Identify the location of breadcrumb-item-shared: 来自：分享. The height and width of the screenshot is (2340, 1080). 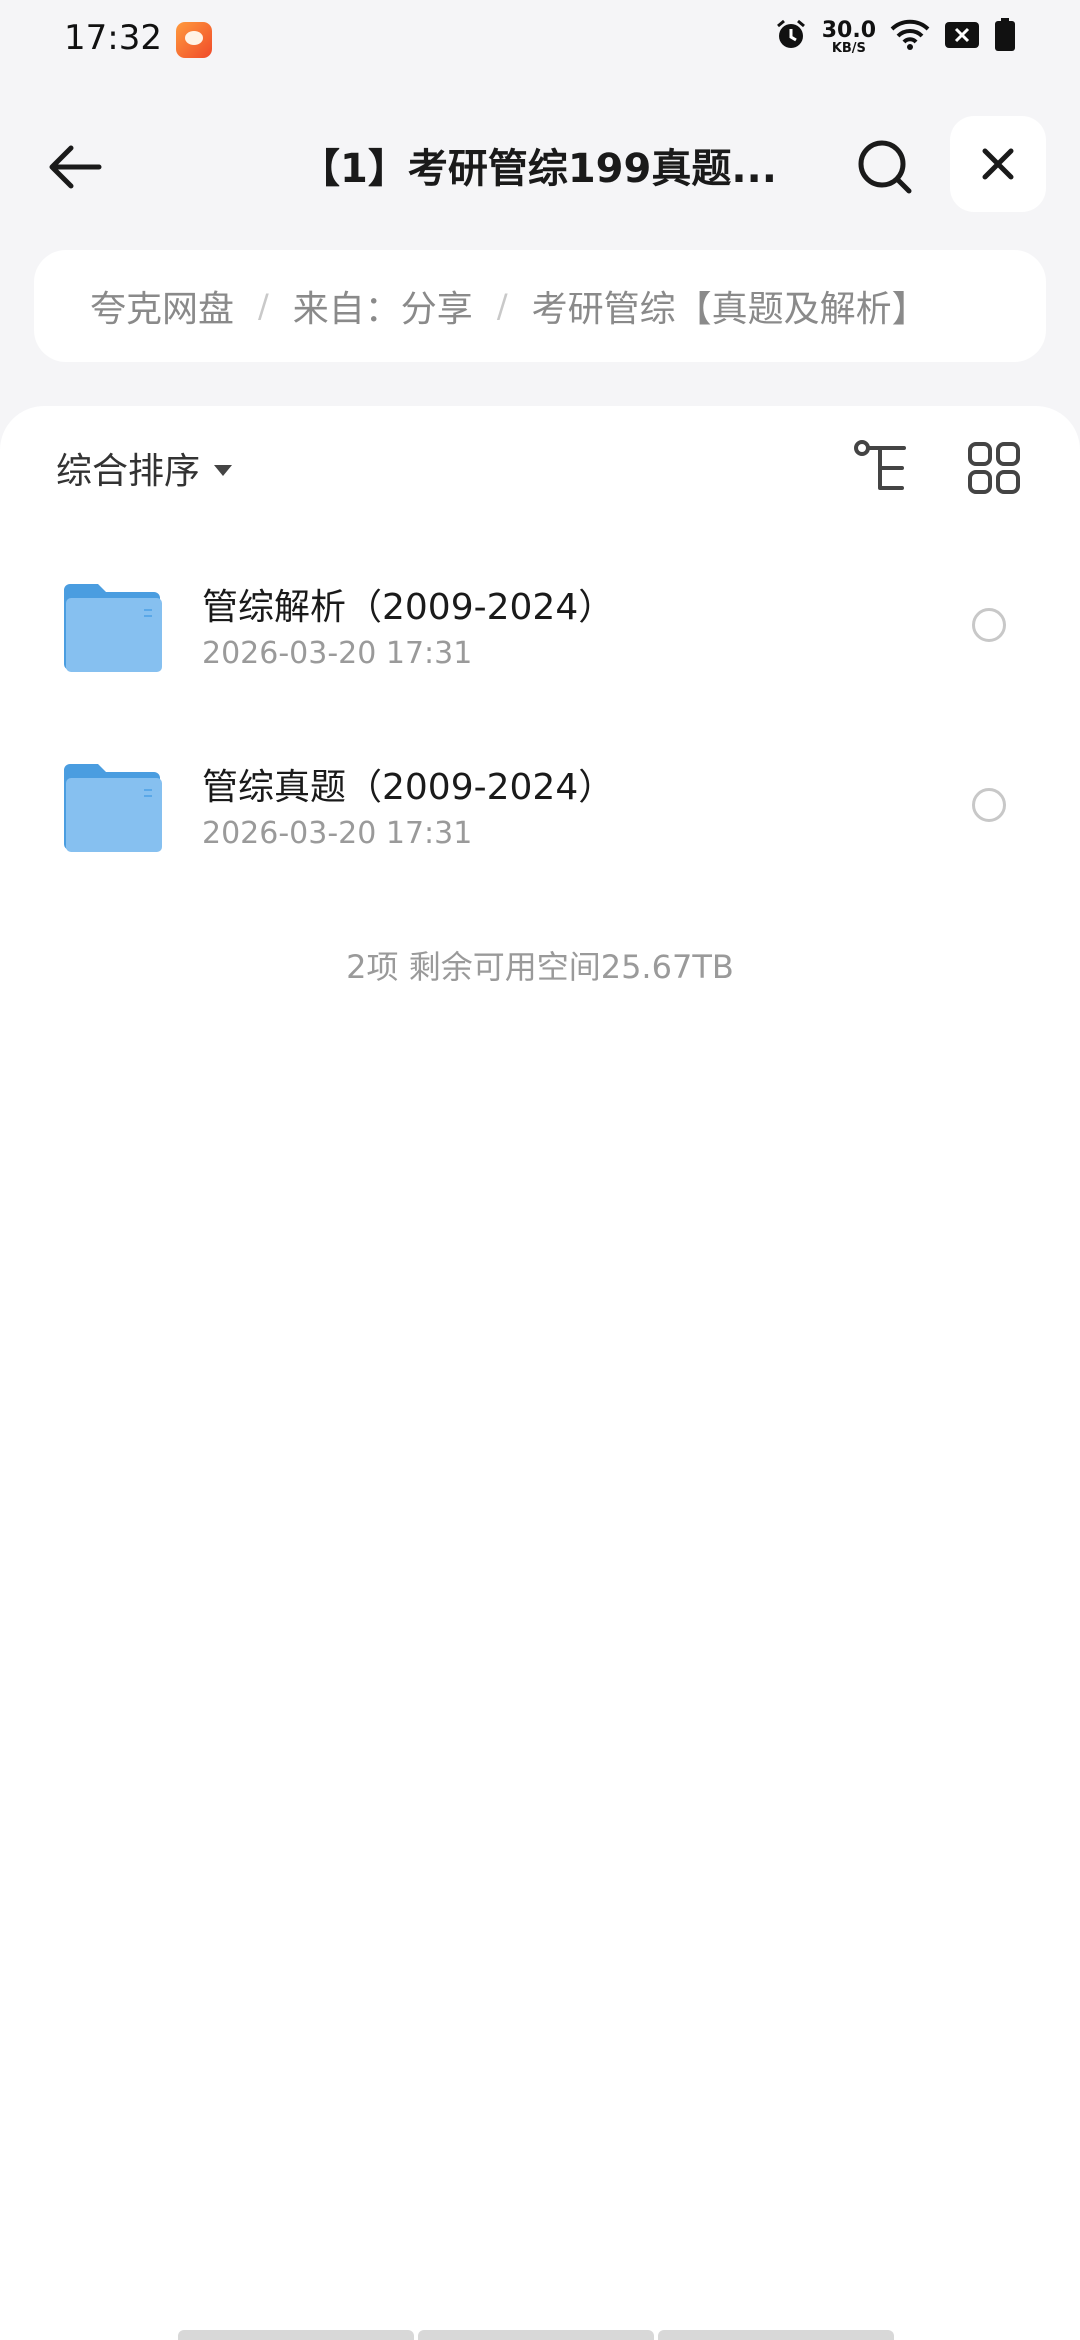
(383, 306).